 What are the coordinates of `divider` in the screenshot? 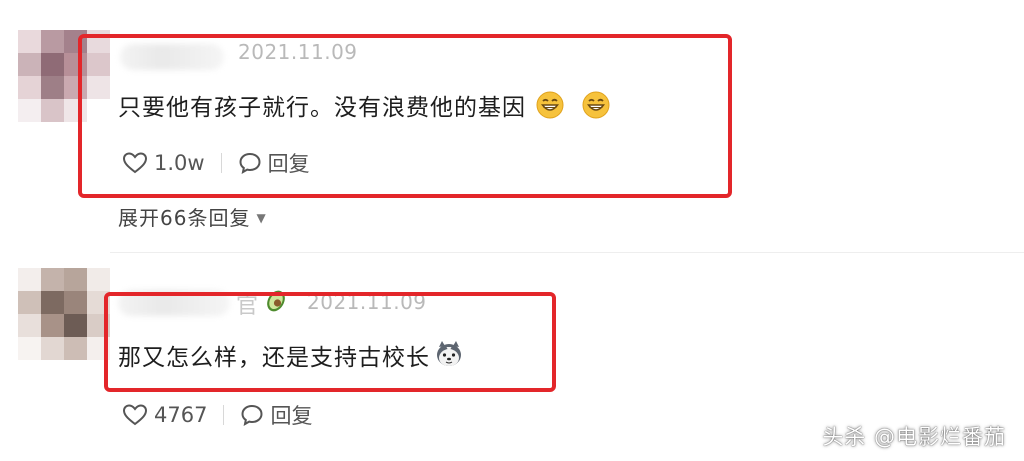 It's located at (224, 415).